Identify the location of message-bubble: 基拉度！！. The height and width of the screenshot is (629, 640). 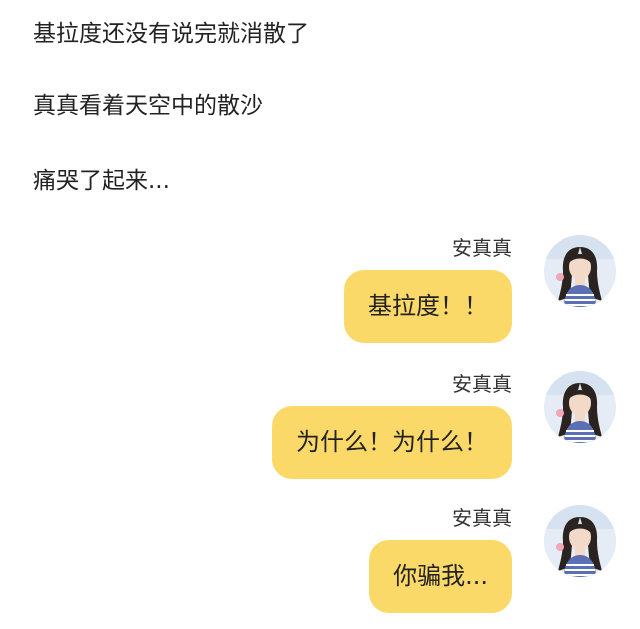
(428, 306).